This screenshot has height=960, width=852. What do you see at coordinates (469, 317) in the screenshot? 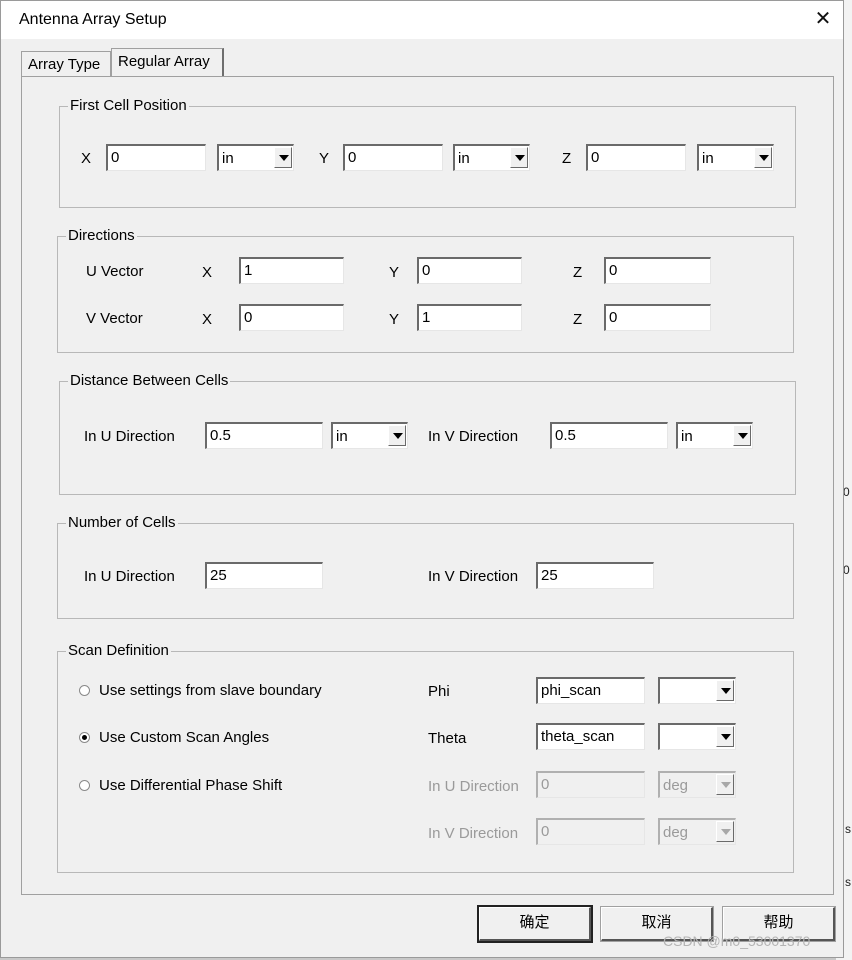
I see `v-vector-y-field: 1` at bounding box center [469, 317].